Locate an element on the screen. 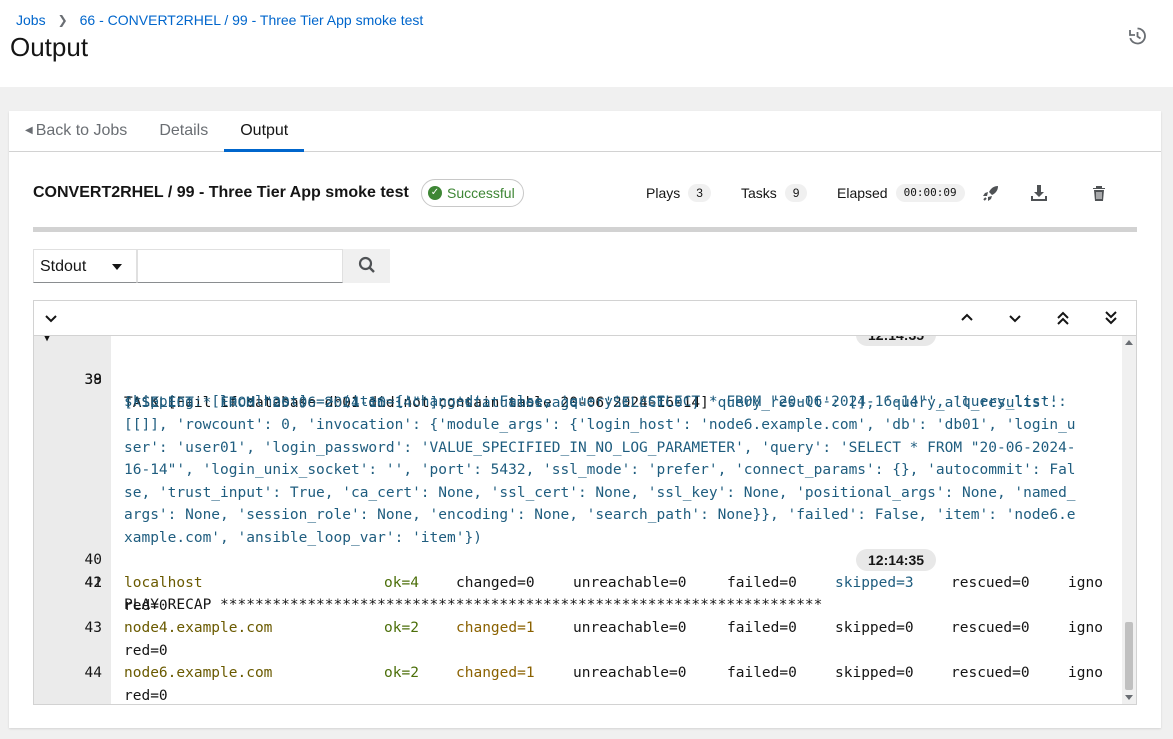 The width and height of the screenshot is (1173, 739). elapsed-stat: Elapsed 00:00:09 is located at coordinates (901, 193).